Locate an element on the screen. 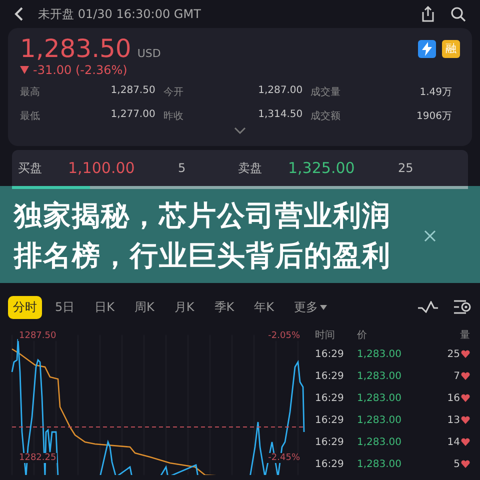 The image size is (480, 480). column-header: 量 is located at coordinates (464, 335).